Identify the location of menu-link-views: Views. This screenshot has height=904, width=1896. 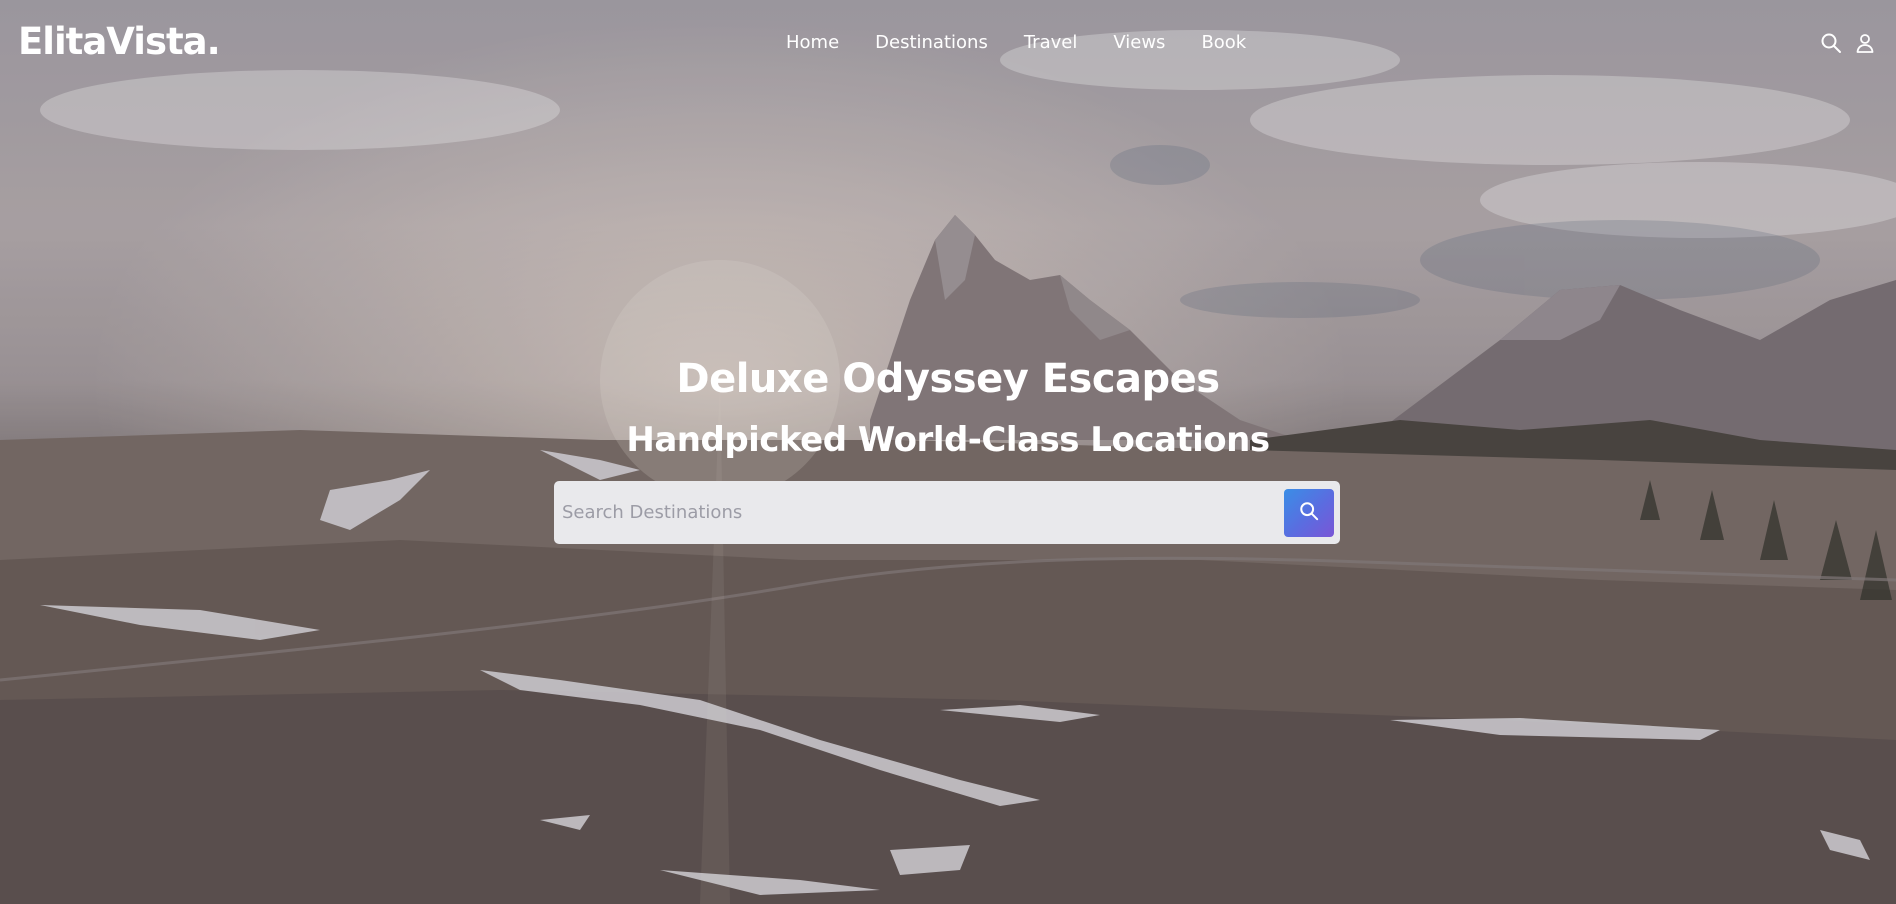
(1139, 42).